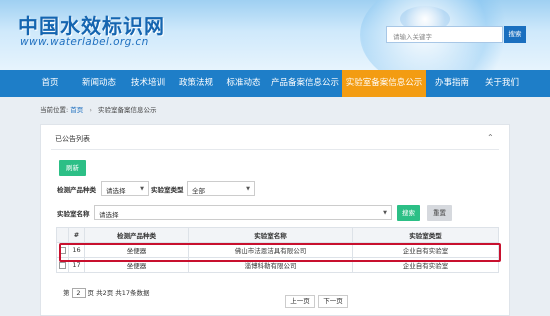 The height and width of the screenshot is (316, 550). What do you see at coordinates (99, 83) in the screenshot?
I see `nav-item-news: 新闻动态` at bounding box center [99, 83].